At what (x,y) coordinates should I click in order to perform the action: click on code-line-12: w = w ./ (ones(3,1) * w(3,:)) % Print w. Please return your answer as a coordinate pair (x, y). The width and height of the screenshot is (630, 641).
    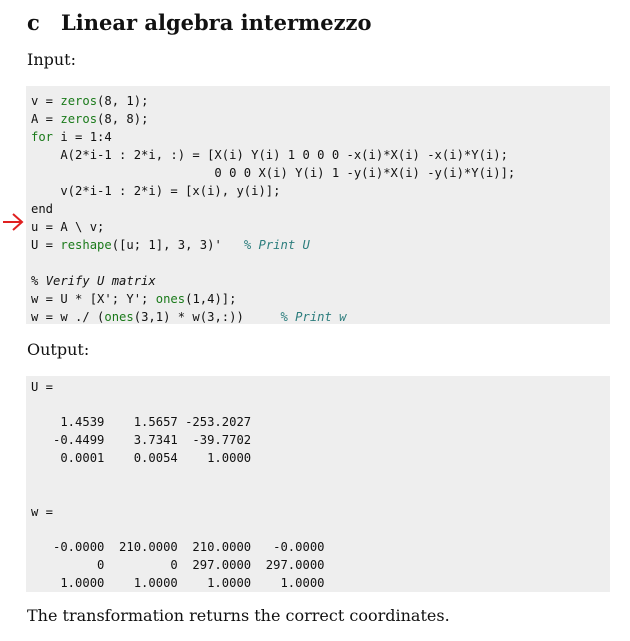
    Looking at the image, I should click on (189, 317).